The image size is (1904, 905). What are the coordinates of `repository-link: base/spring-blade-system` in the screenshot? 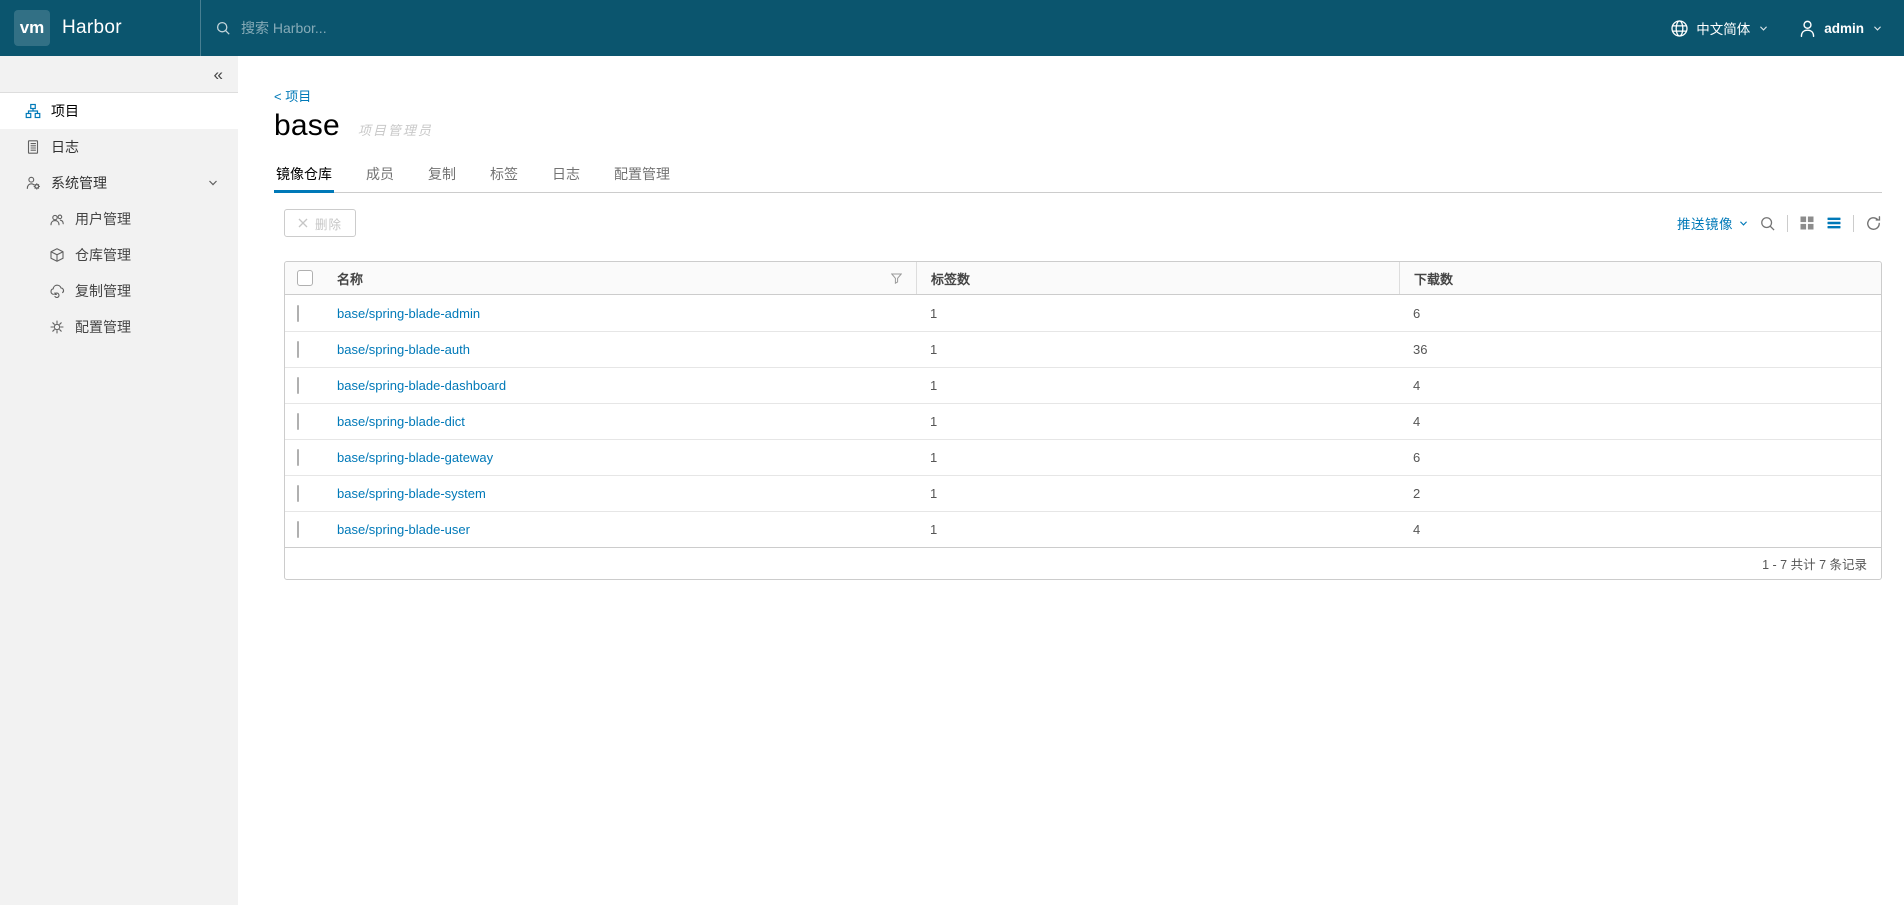 It's located at (411, 493).